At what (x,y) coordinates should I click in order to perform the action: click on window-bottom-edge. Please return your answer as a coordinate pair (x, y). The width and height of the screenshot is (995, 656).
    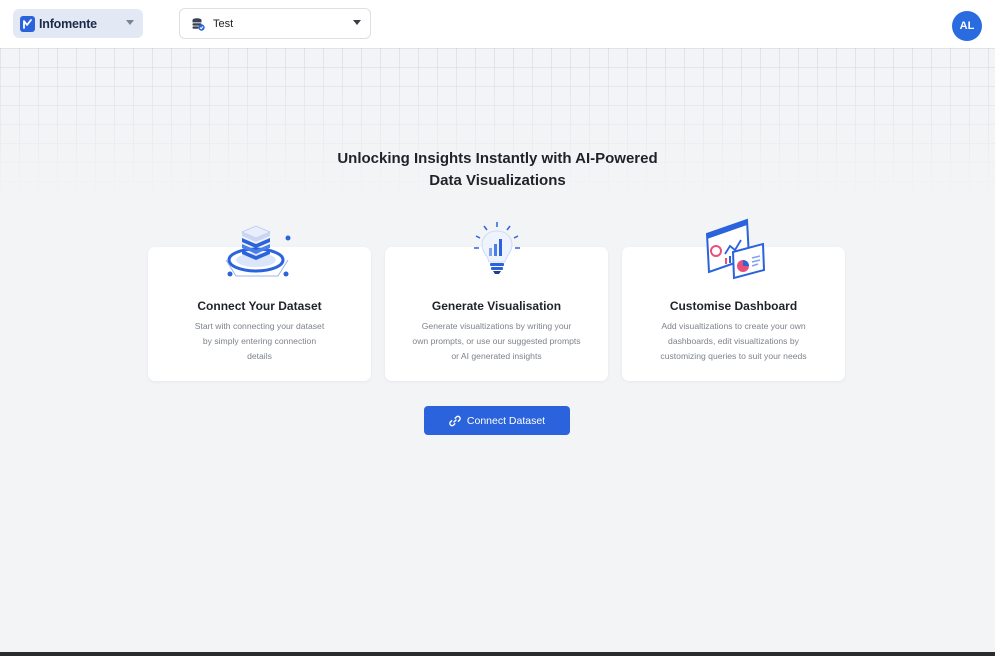
    Looking at the image, I should click on (497, 654).